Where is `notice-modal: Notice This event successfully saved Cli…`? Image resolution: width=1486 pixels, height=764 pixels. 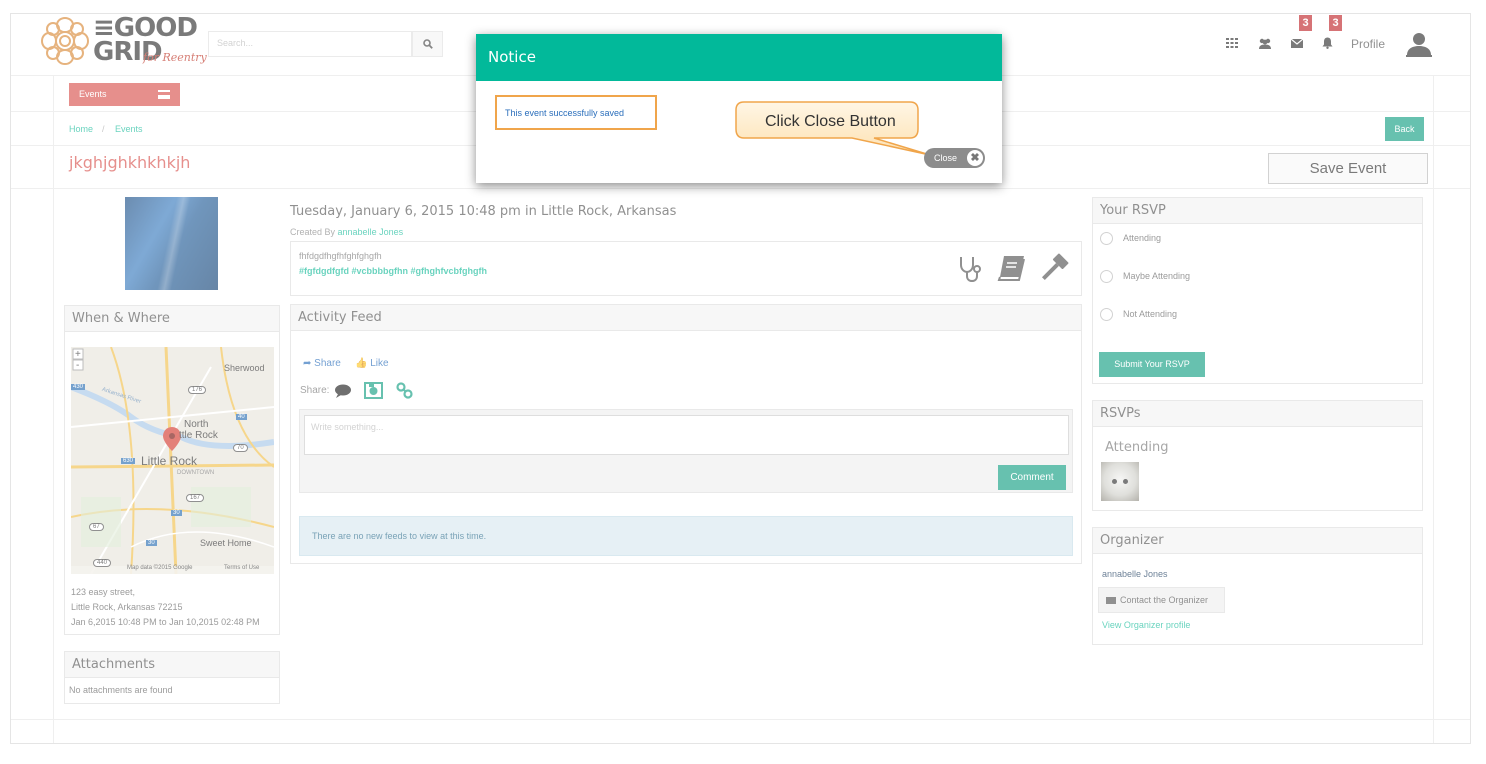 notice-modal: Notice This event successfully saved Cli… is located at coordinates (739, 108).